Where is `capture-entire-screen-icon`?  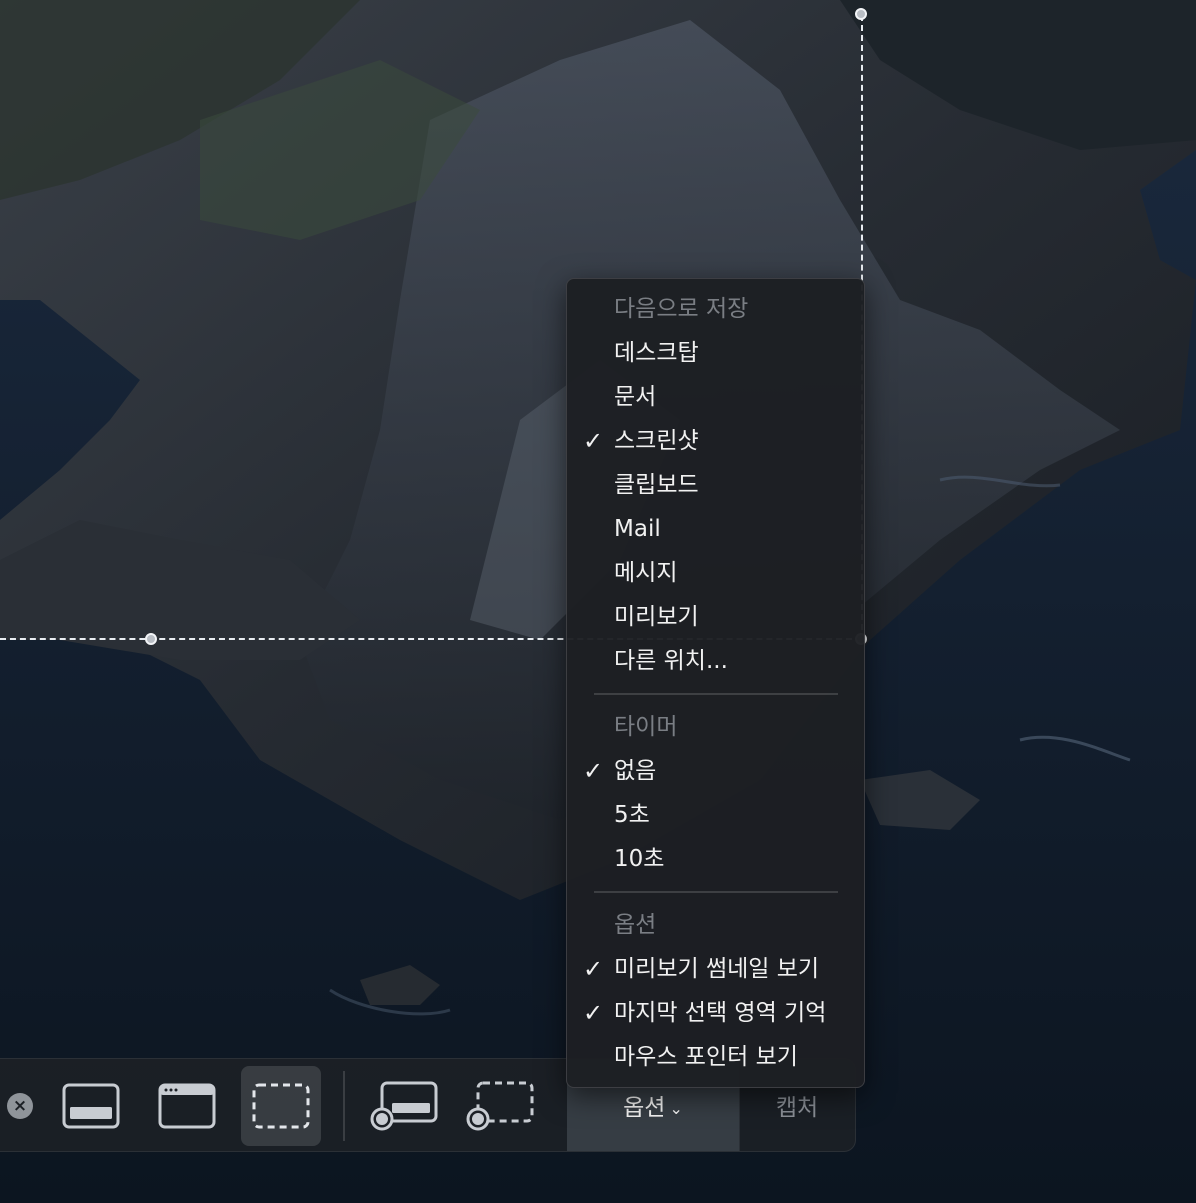
capture-entire-screen-icon is located at coordinates (91, 1106).